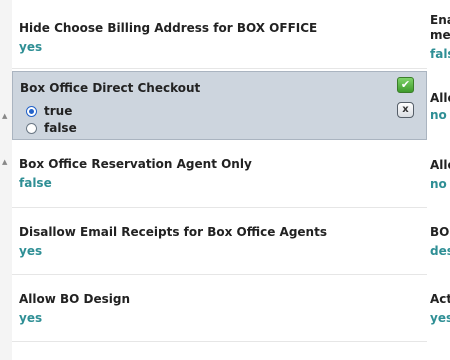 This screenshot has width=450, height=360. I want to click on save-button: ✔, so click(405, 85).